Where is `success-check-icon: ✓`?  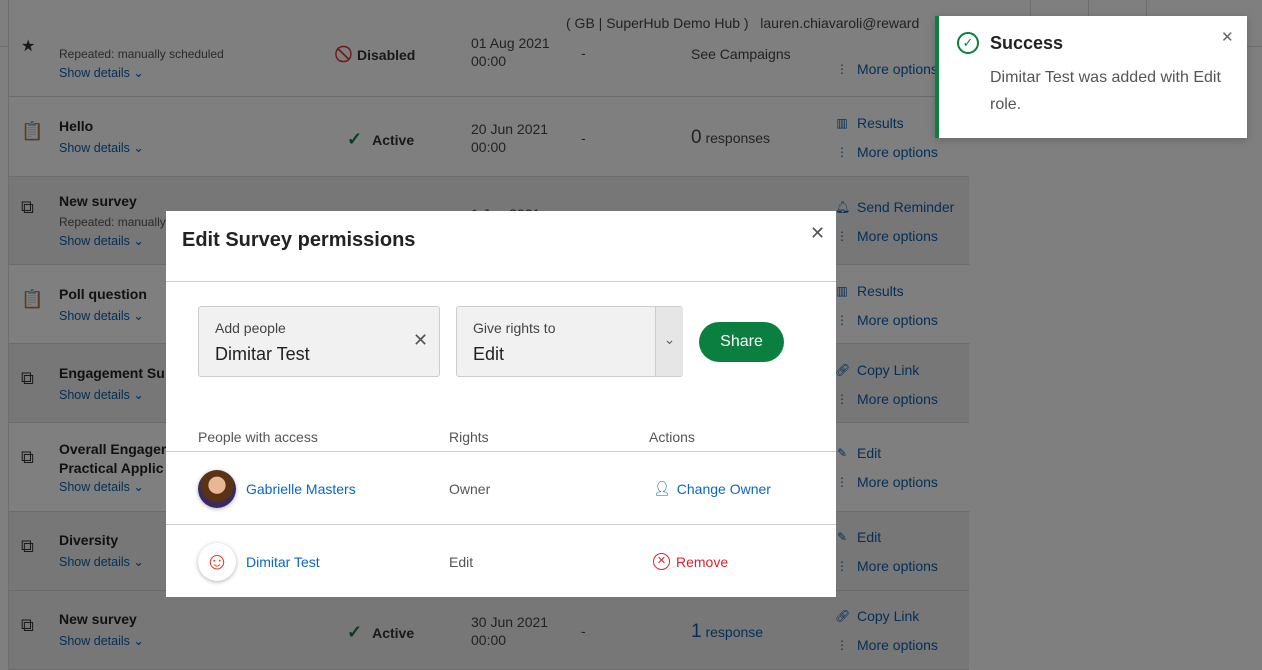
success-check-icon: ✓ is located at coordinates (968, 43).